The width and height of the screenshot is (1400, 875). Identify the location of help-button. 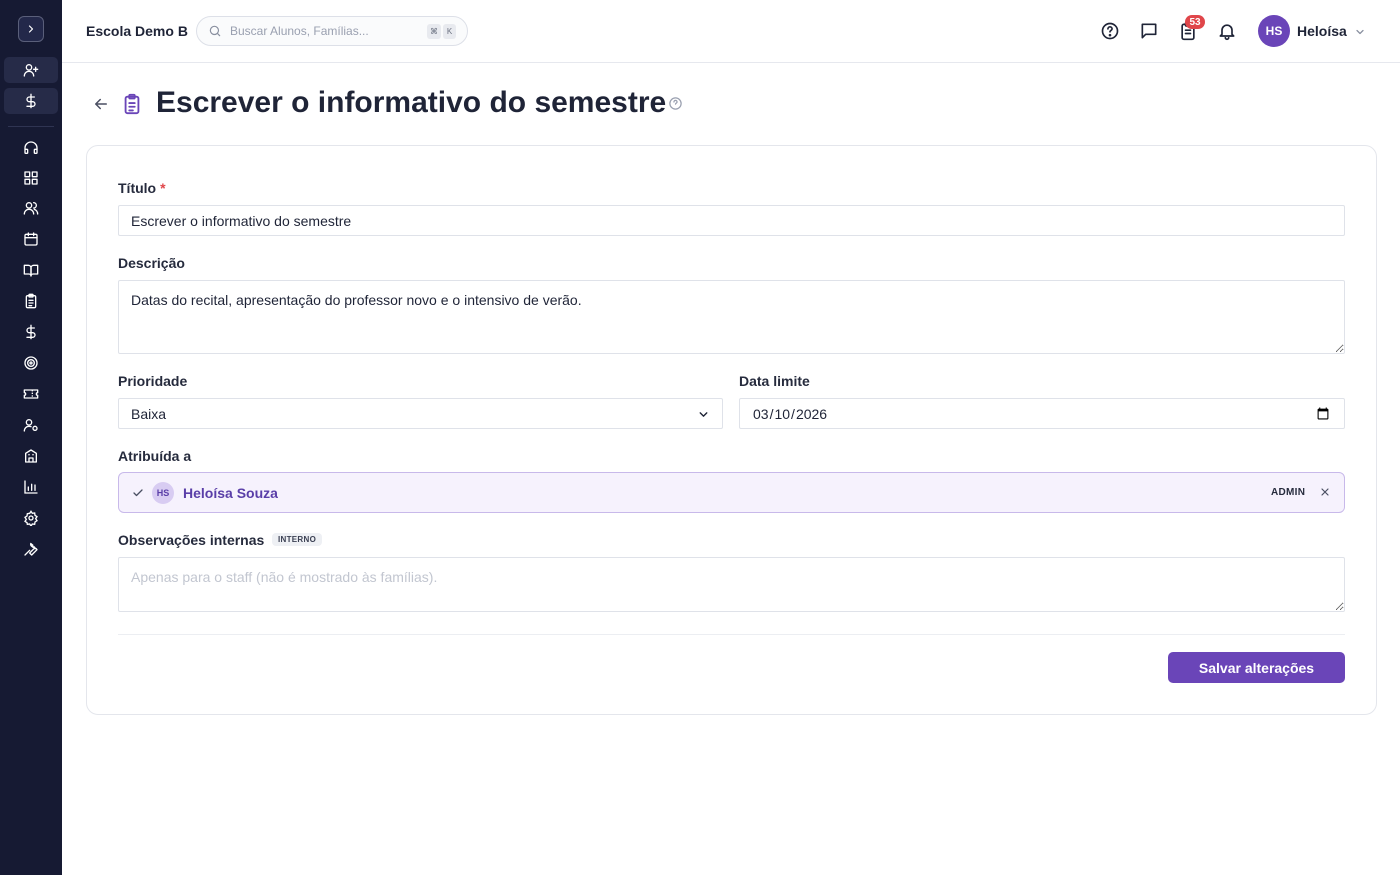
(1110, 31).